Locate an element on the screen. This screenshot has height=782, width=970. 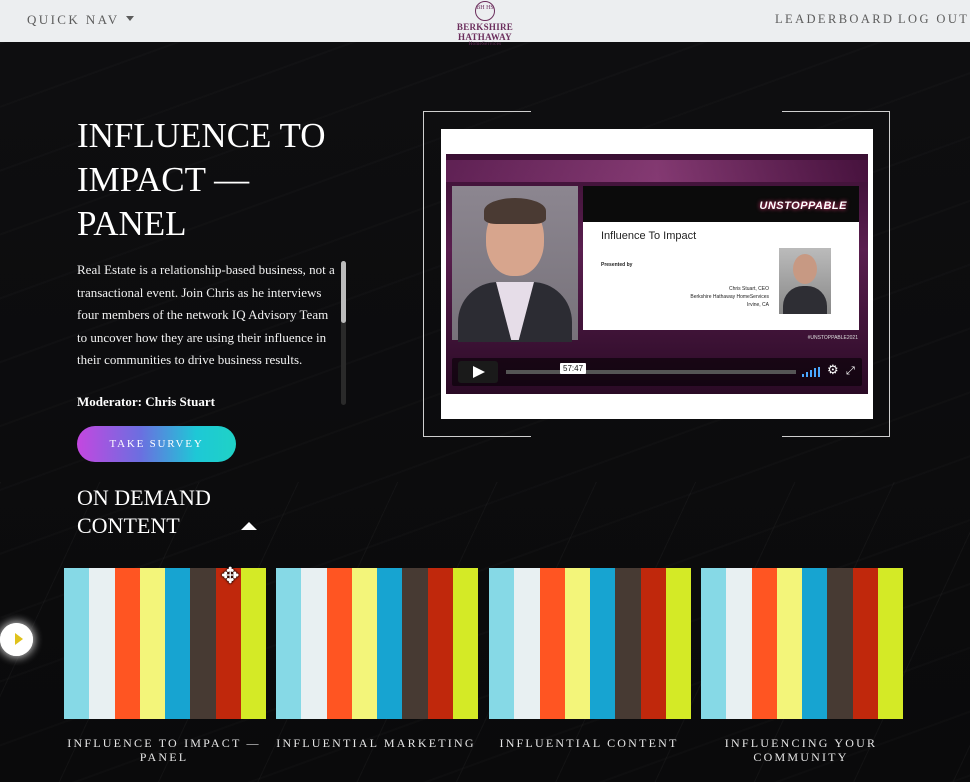
brand-logo: BH HS BERKSHIRE HATHAWAY HomeServices is located at coordinates (485, 24).